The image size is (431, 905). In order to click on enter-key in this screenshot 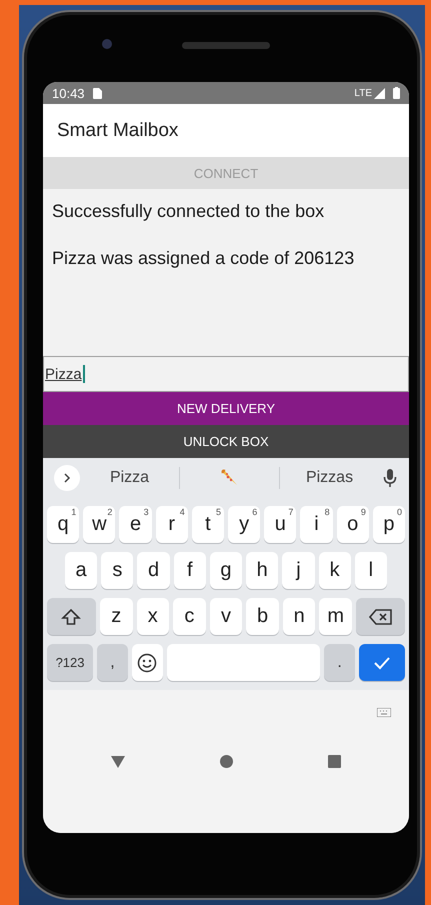, I will do `click(382, 662)`.